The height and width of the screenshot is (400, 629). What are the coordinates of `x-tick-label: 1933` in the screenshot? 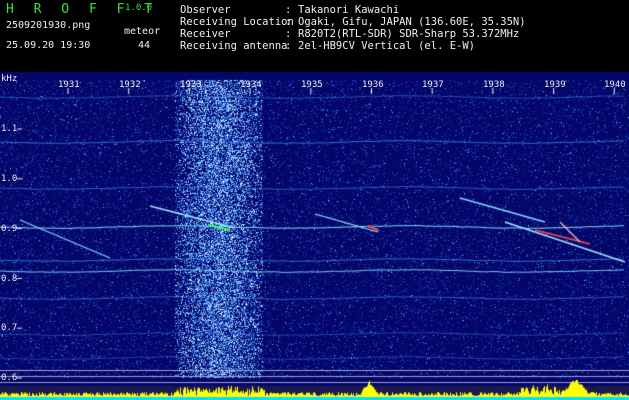 It's located at (191, 85).